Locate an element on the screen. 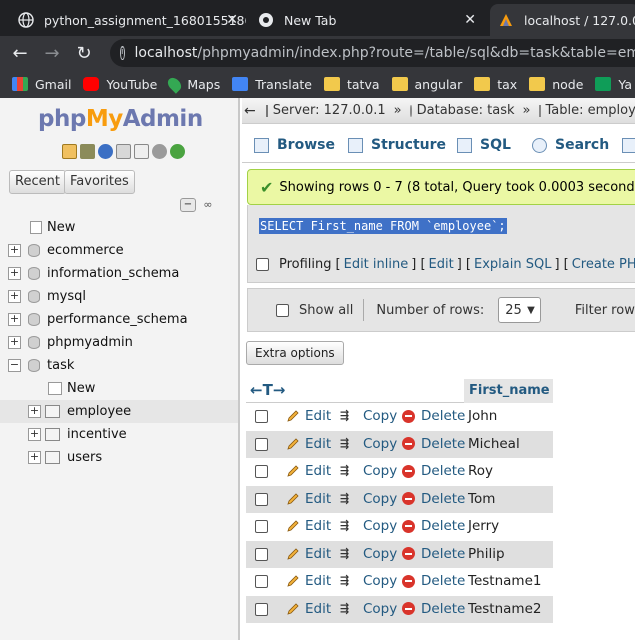 Image resolution: width=635 pixels, height=640 pixels. forward-arrow-icon: → is located at coordinates (52, 53).